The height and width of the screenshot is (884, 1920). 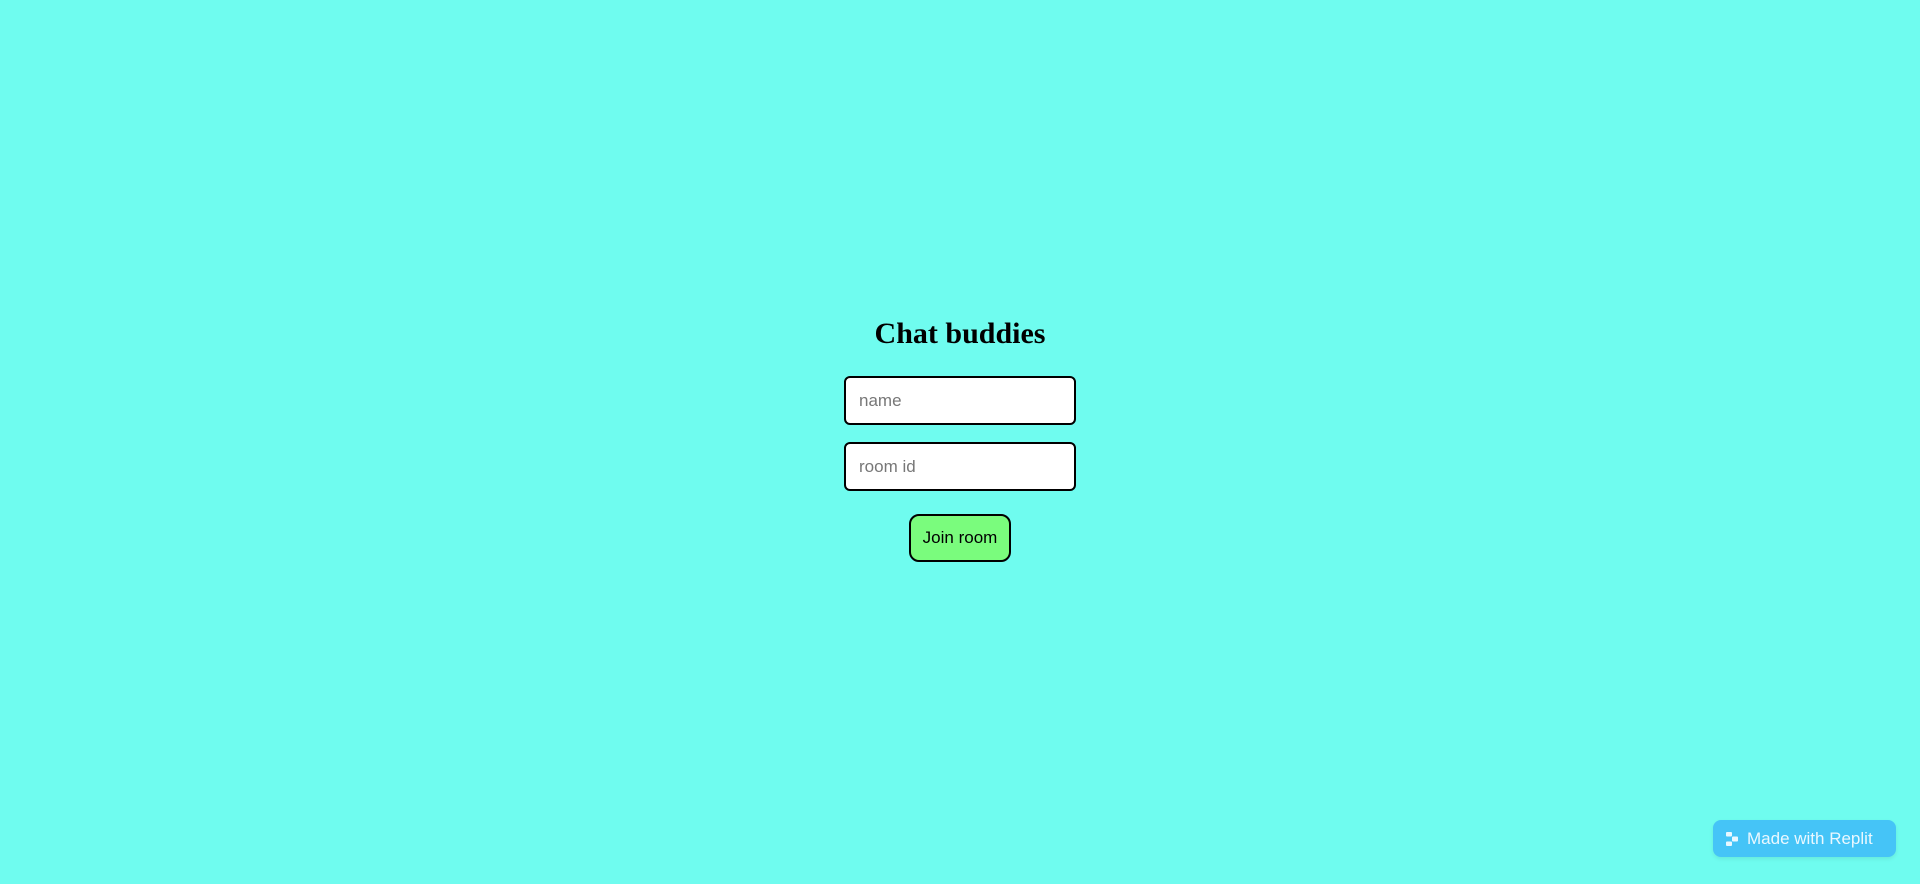 What do you see at coordinates (960, 538) in the screenshot?
I see `join-room-button: Join room` at bounding box center [960, 538].